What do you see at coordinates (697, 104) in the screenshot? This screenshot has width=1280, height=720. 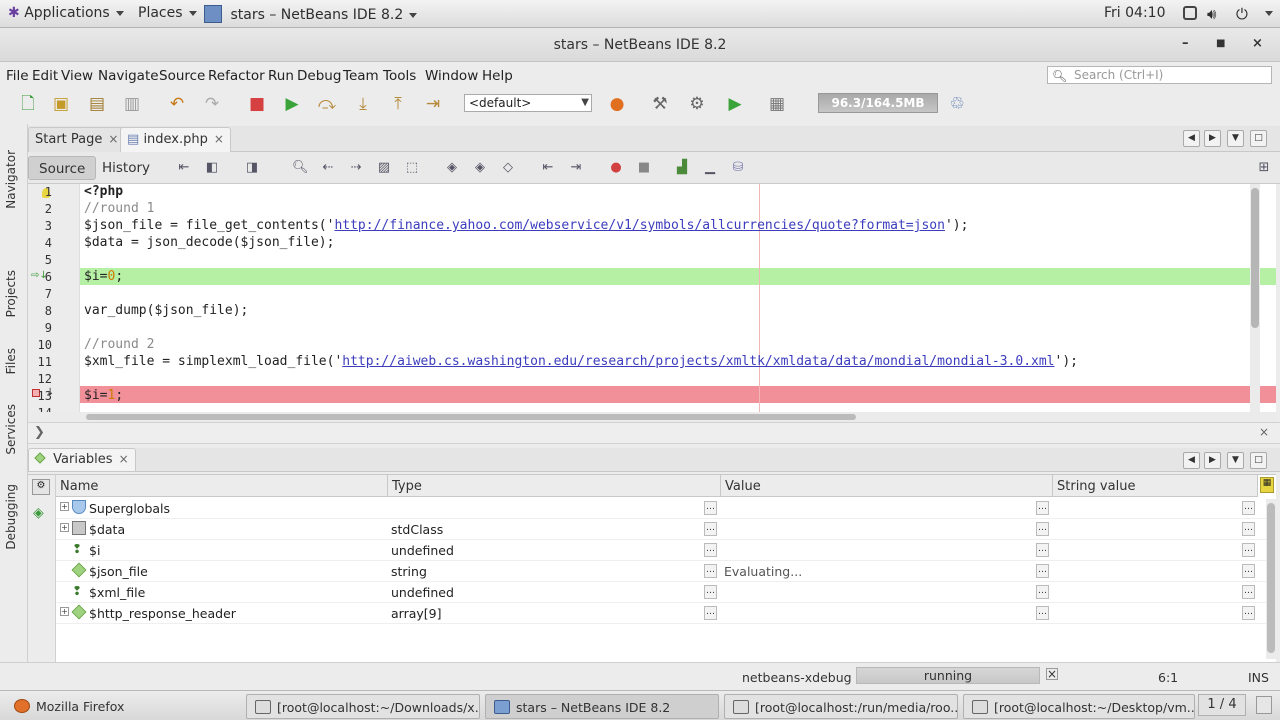 I see `clean-build-icon: ⚙` at bounding box center [697, 104].